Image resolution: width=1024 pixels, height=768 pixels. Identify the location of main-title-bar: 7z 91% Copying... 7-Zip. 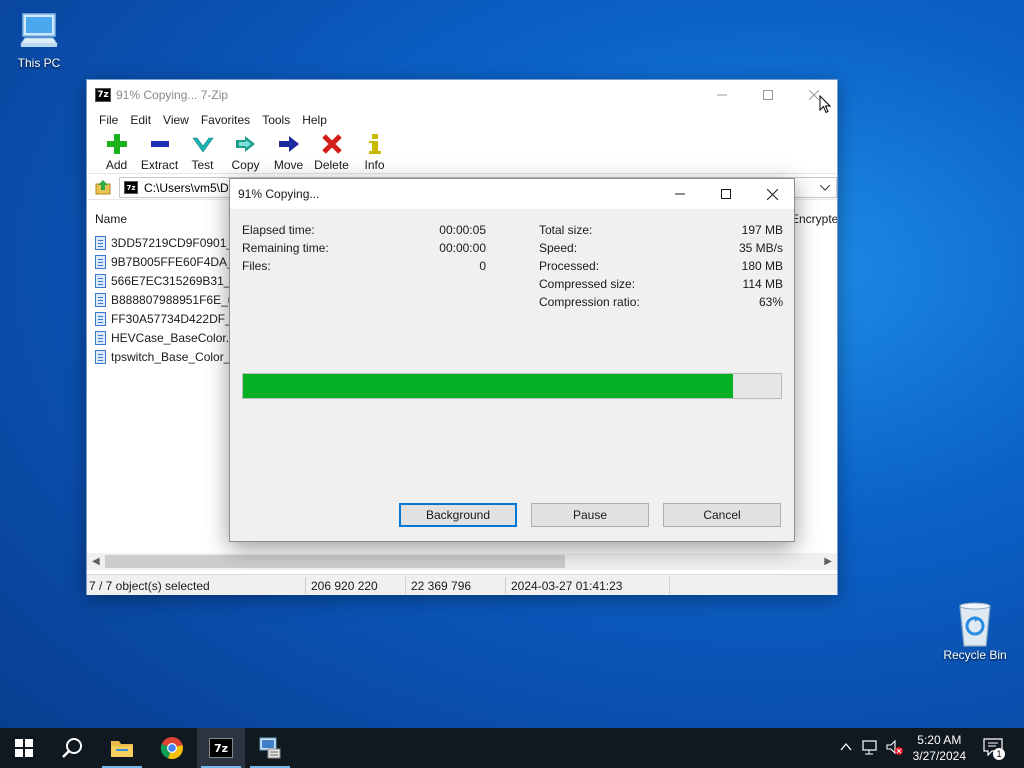
(462, 95).